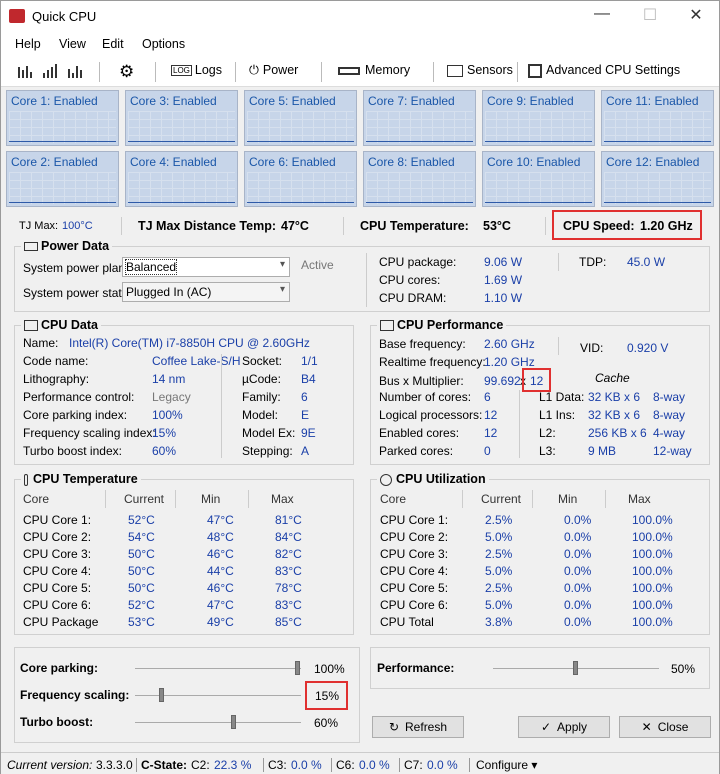 This screenshot has height=774, width=720. I want to click on c2-value: 22.3 %, so click(233, 765).